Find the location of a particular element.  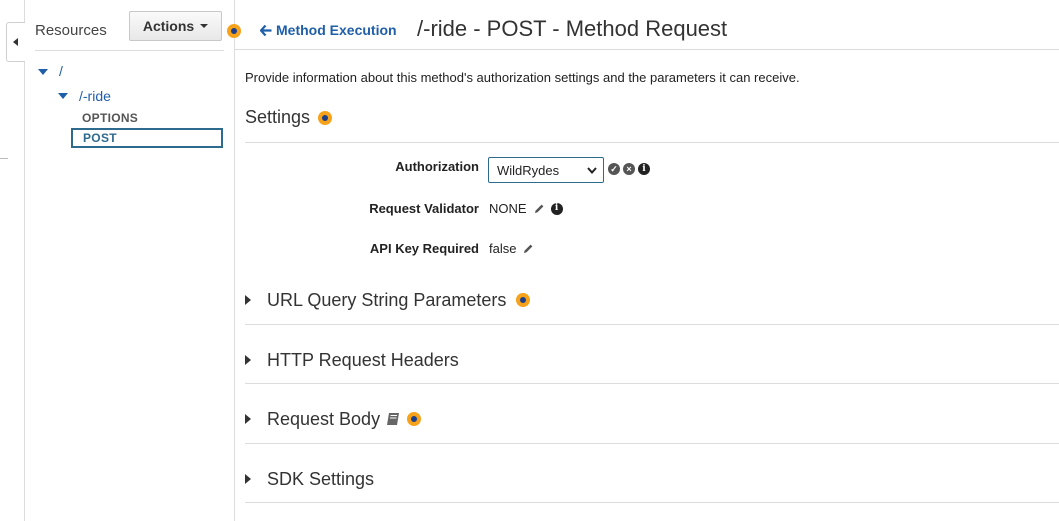

authorization-select: WildRydes is located at coordinates (546, 170).